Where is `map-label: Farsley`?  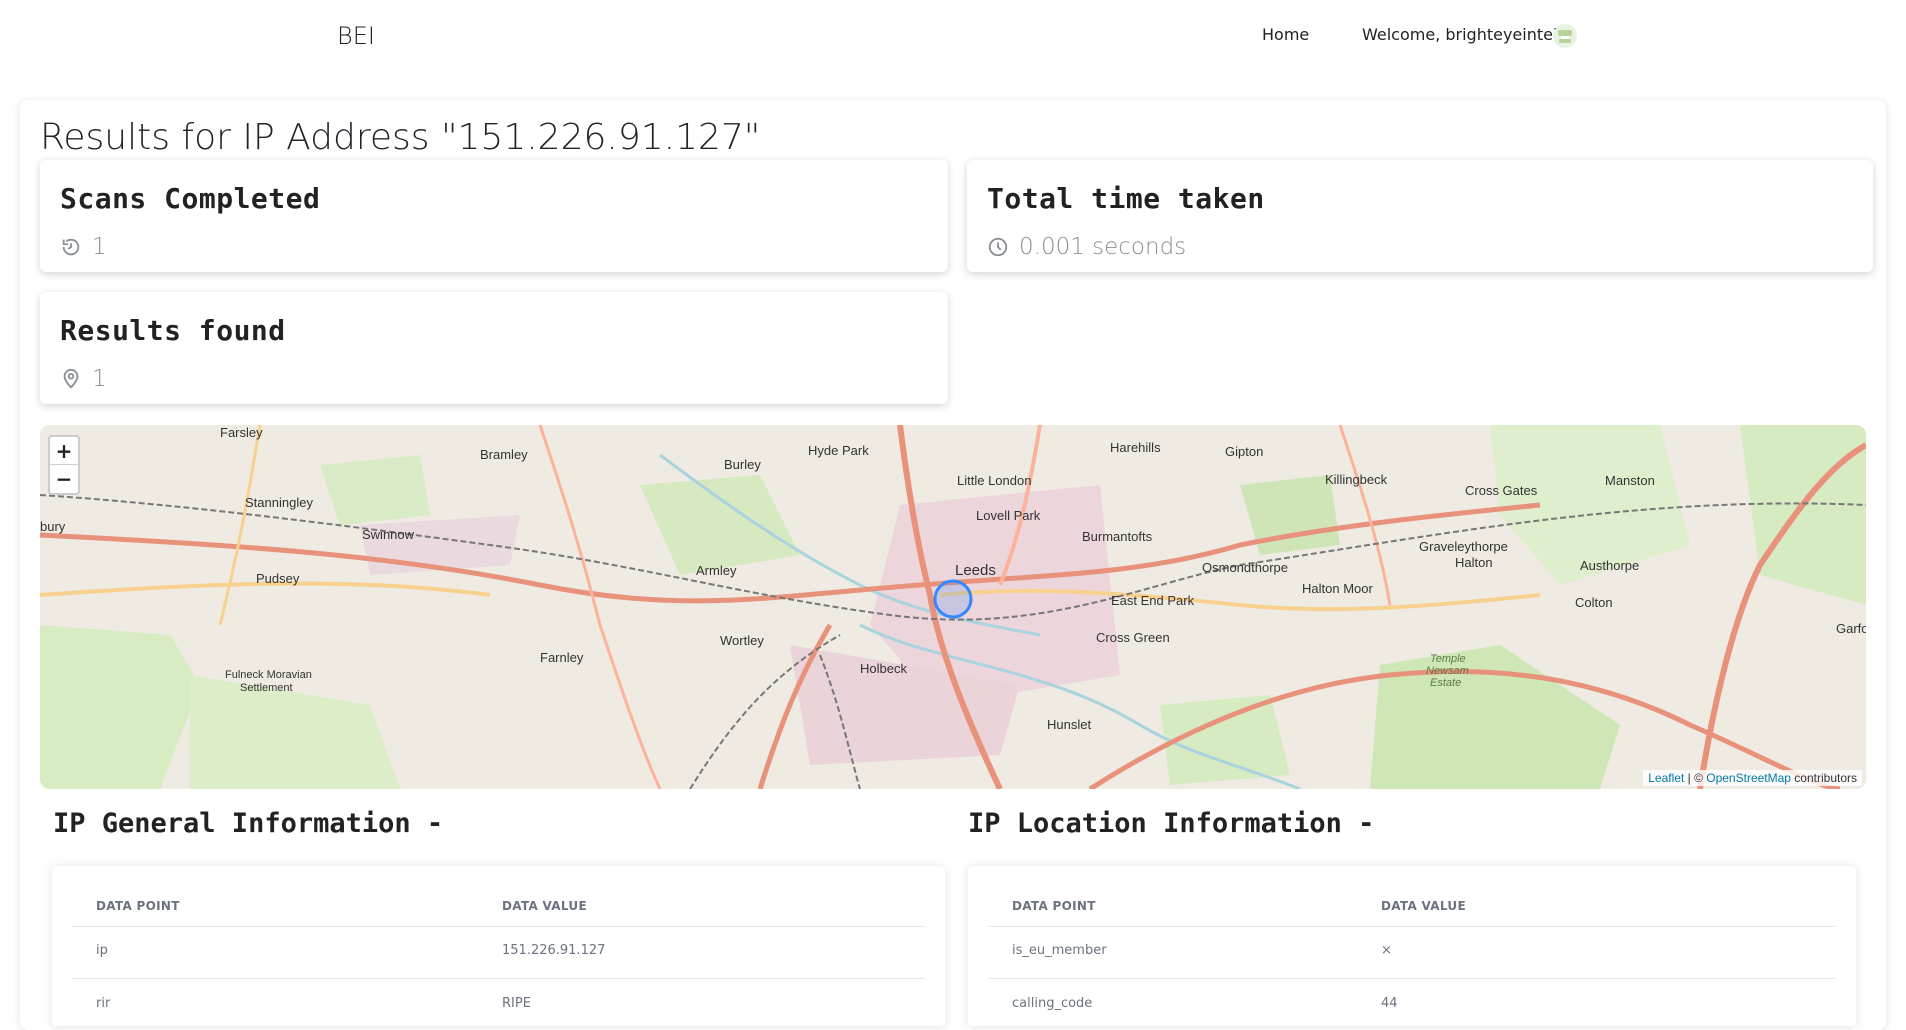 map-label: Farsley is located at coordinates (241, 432).